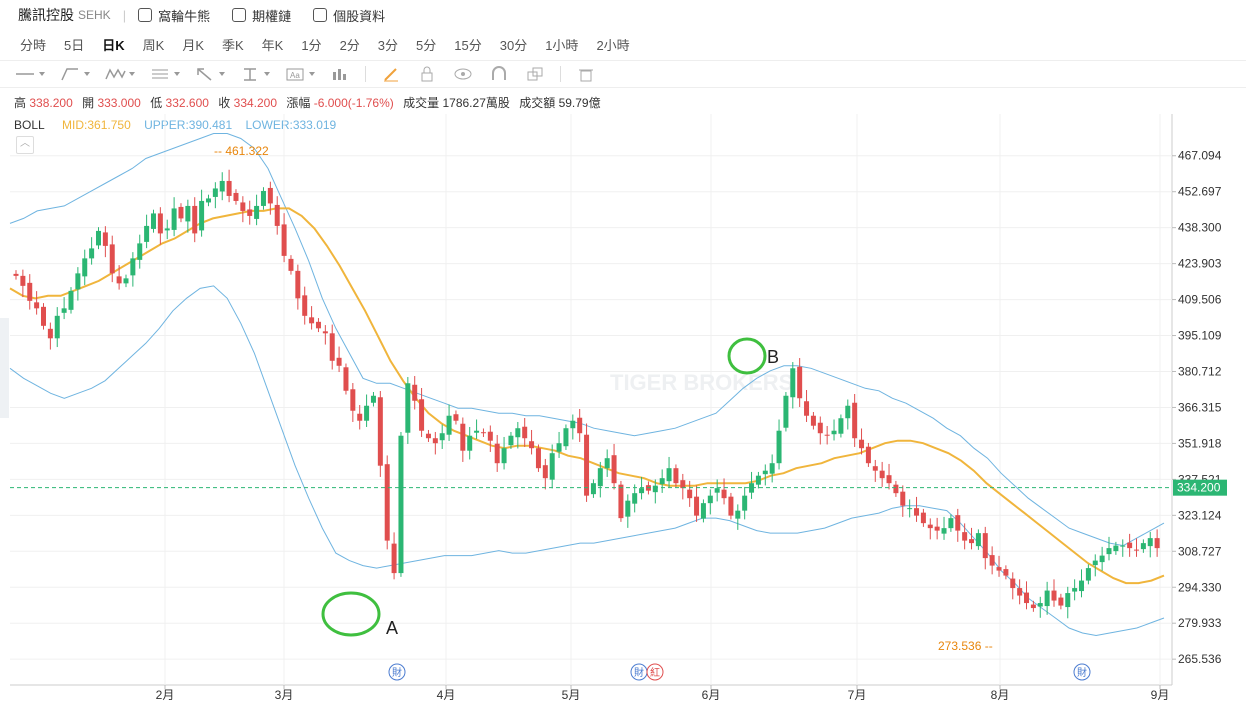 Image resolution: width=1246 pixels, height=708 pixels. I want to click on y-tick-label: 423.903, so click(1200, 264).